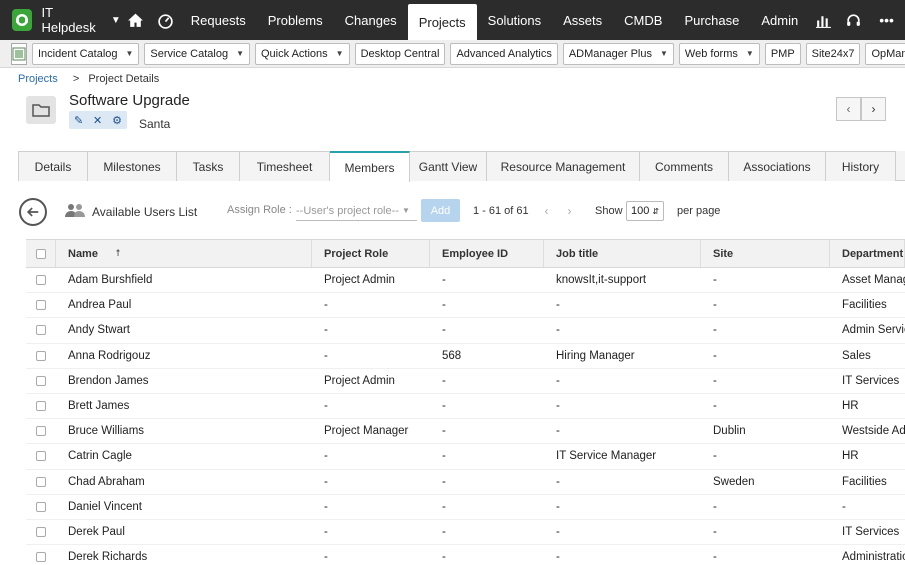 The width and height of the screenshot is (905, 565). What do you see at coordinates (848, 109) in the screenshot?
I see `previous-record-button: ‹` at bounding box center [848, 109].